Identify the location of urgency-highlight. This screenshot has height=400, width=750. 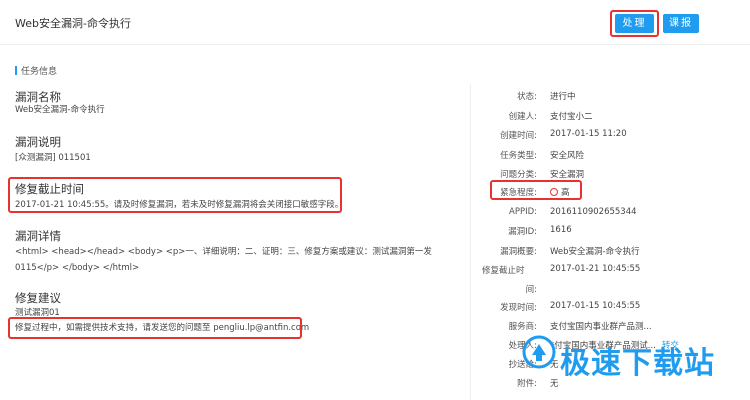
(536, 190).